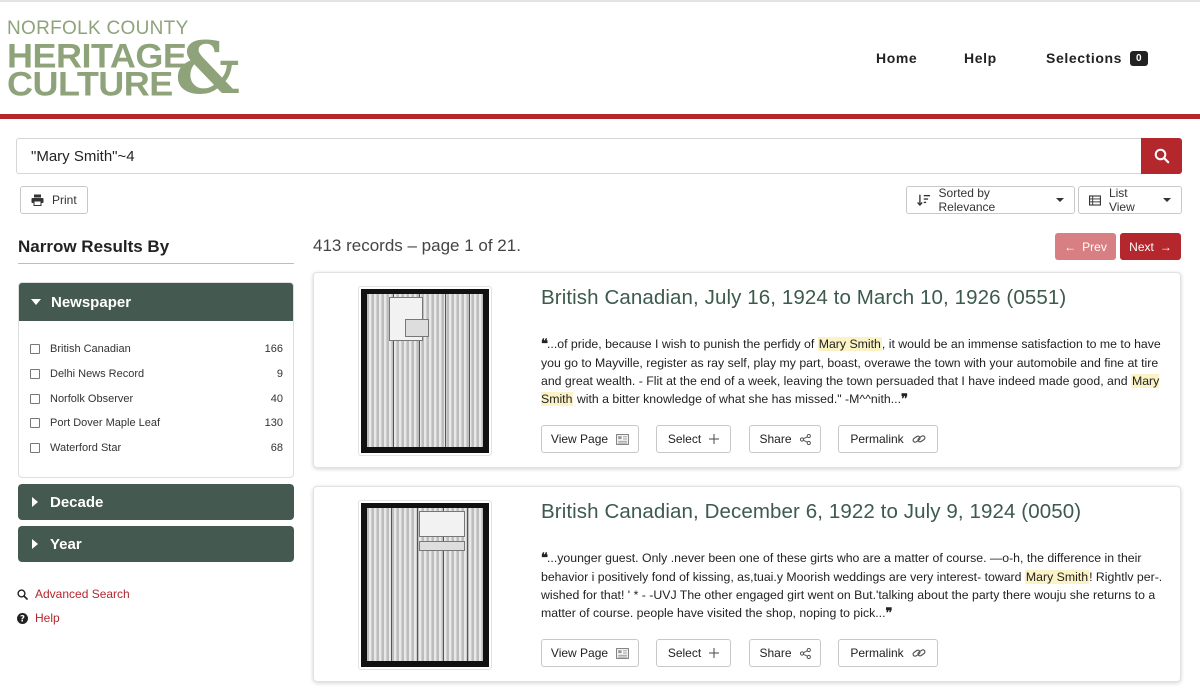 Image resolution: width=1200 pixels, height=691 pixels. Describe the element at coordinates (208, 67) in the screenshot. I see `logo-ampersand: &` at that location.